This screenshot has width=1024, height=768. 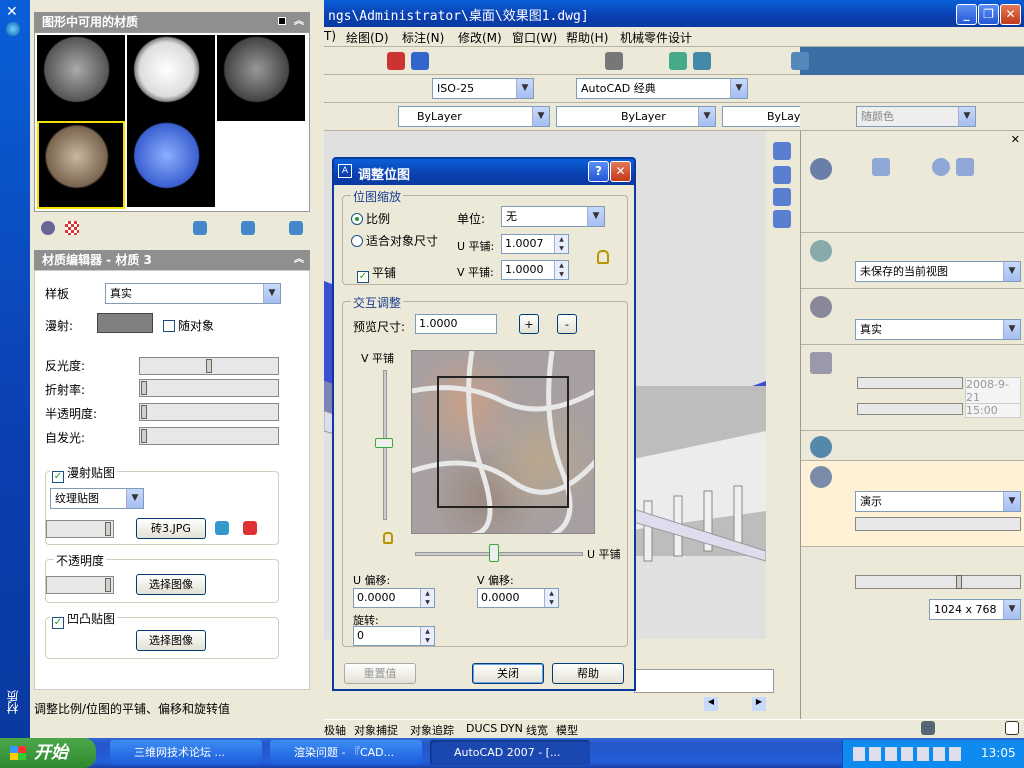 What do you see at coordinates (529, 324) in the screenshot?
I see `preview-plus-button: +` at bounding box center [529, 324].